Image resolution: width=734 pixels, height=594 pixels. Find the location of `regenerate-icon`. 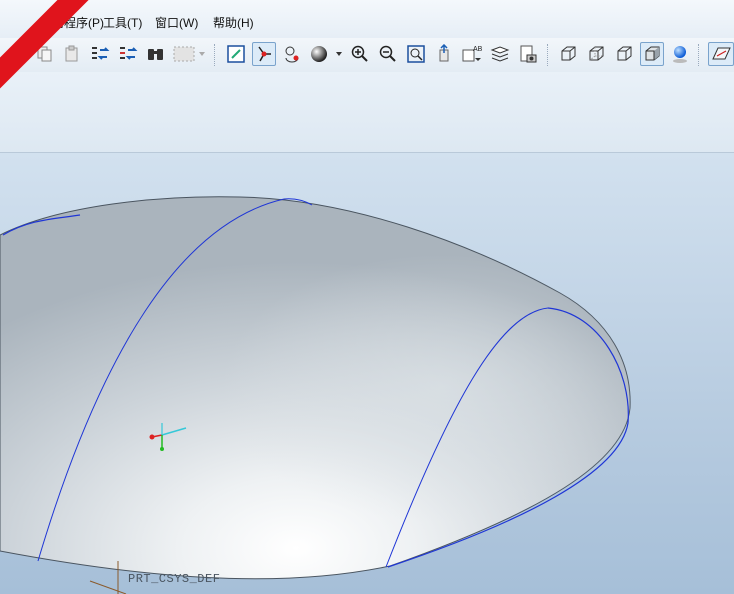

regenerate-icon is located at coordinates (101, 53).